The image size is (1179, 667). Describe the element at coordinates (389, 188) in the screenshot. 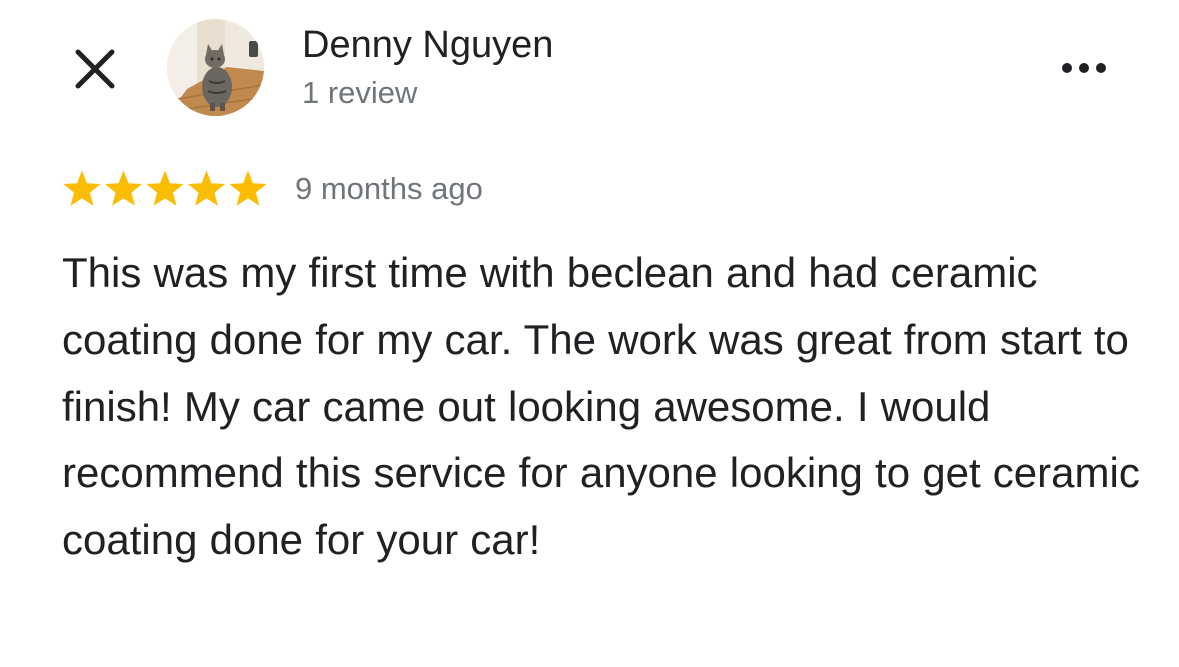

I see `review-date: 9 months ago` at that location.